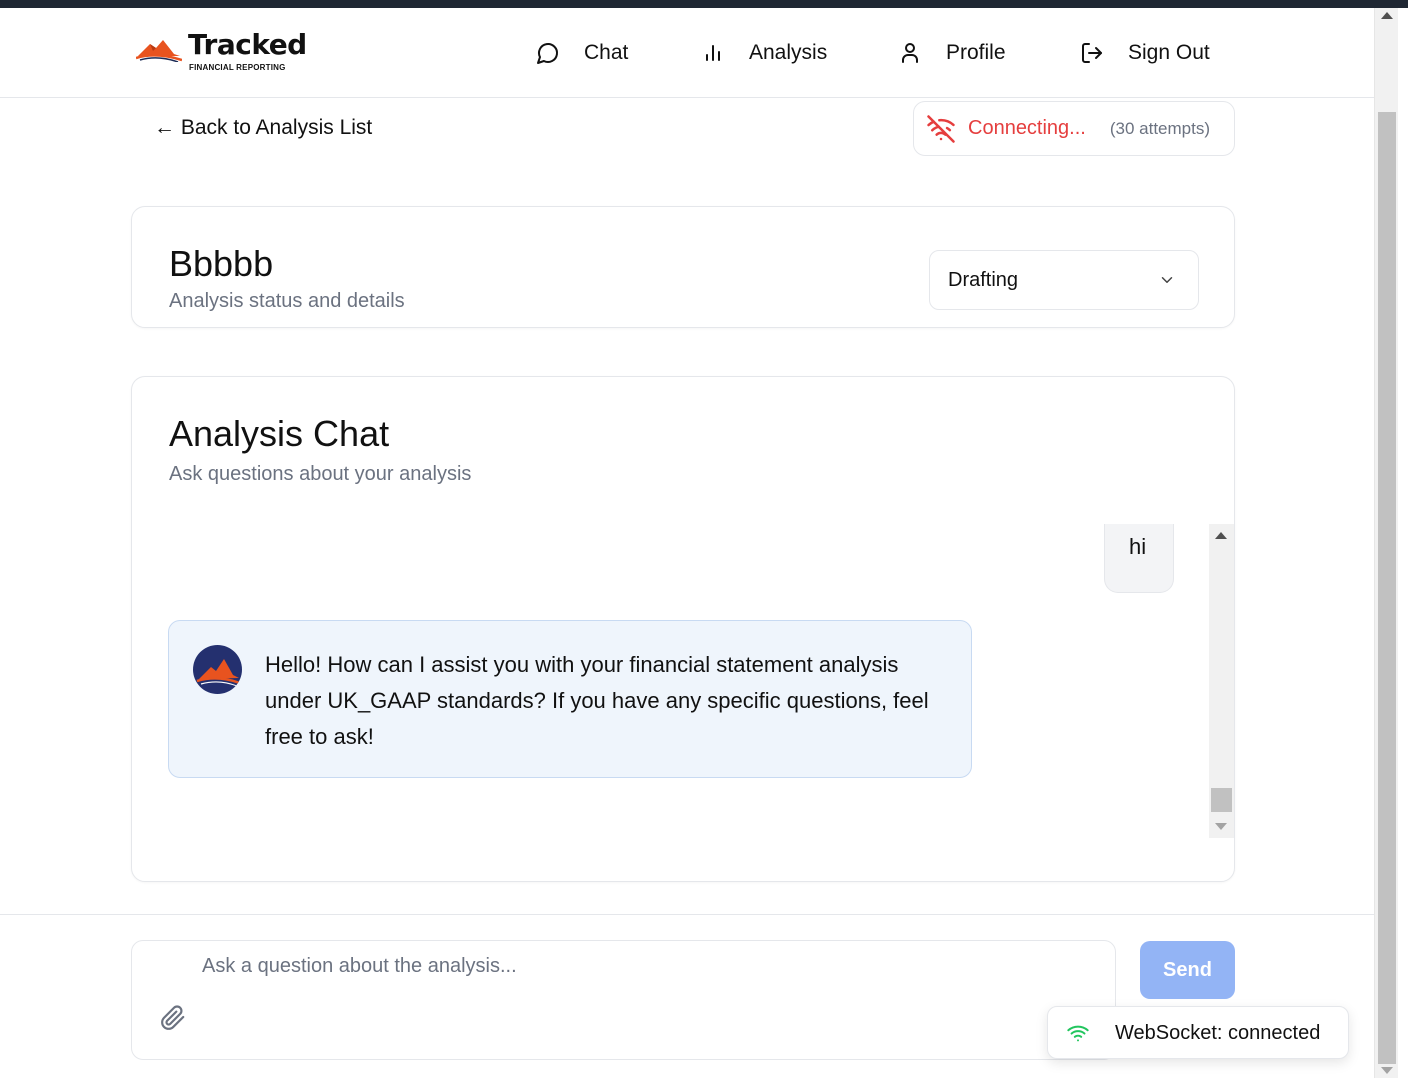 The height and width of the screenshot is (1078, 1408). Describe the element at coordinates (1387, 15) in the screenshot. I see `page-scroll-up-arrow-icon` at that location.